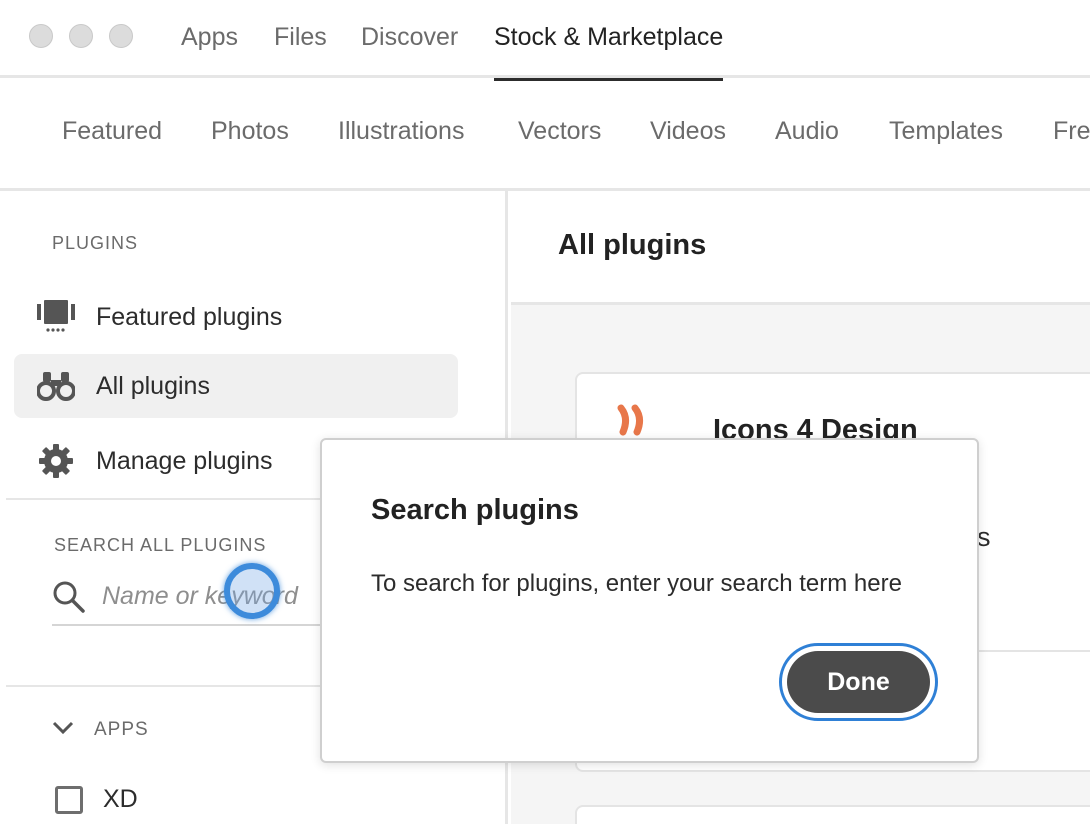 The width and height of the screenshot is (1090, 824). Describe the element at coordinates (121, 36) in the screenshot. I see `zoom-window-button` at that location.